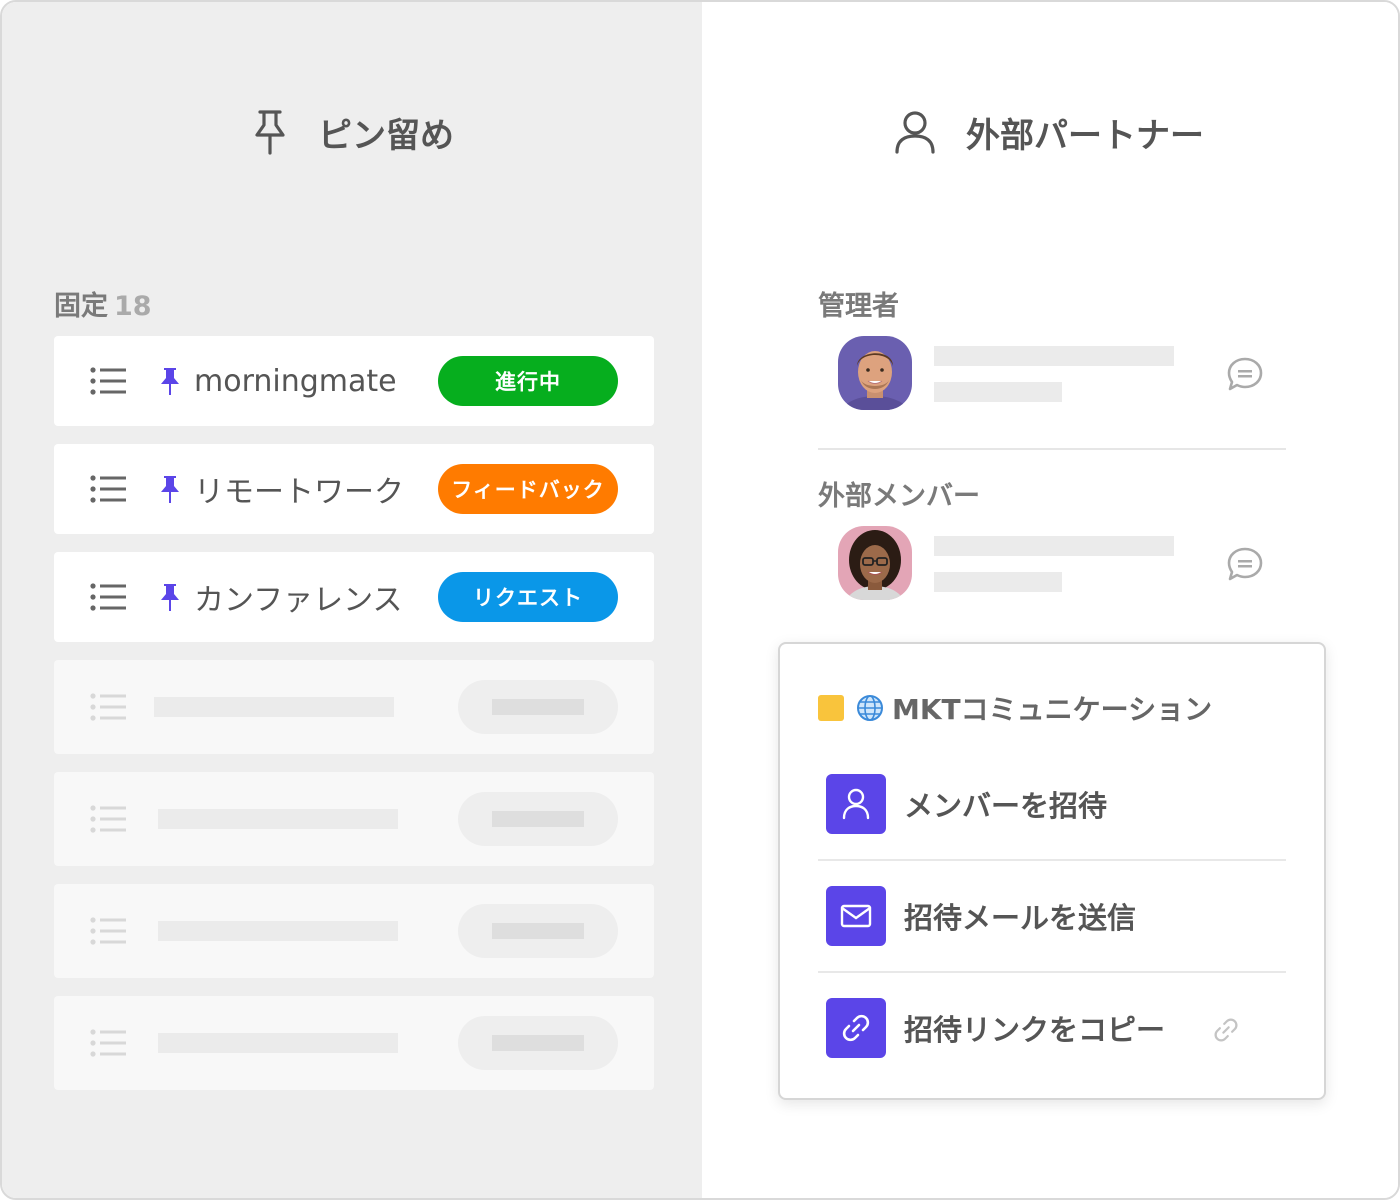 The width and height of the screenshot is (1400, 1200). Describe the element at coordinates (870, 708) in the screenshot. I see `globe-icon` at that location.